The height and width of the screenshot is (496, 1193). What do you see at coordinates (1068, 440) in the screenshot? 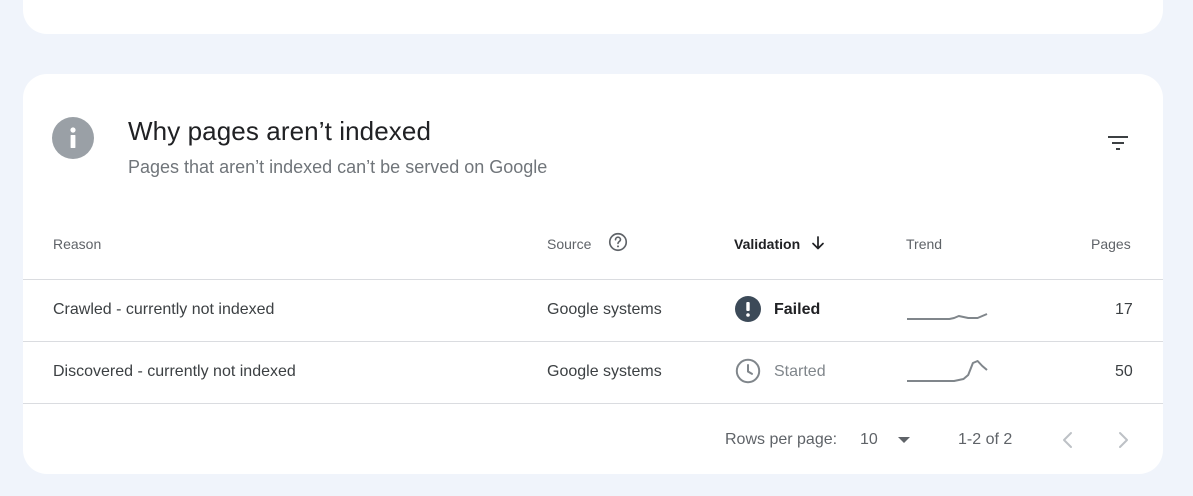
I see `previous-page-icon` at bounding box center [1068, 440].